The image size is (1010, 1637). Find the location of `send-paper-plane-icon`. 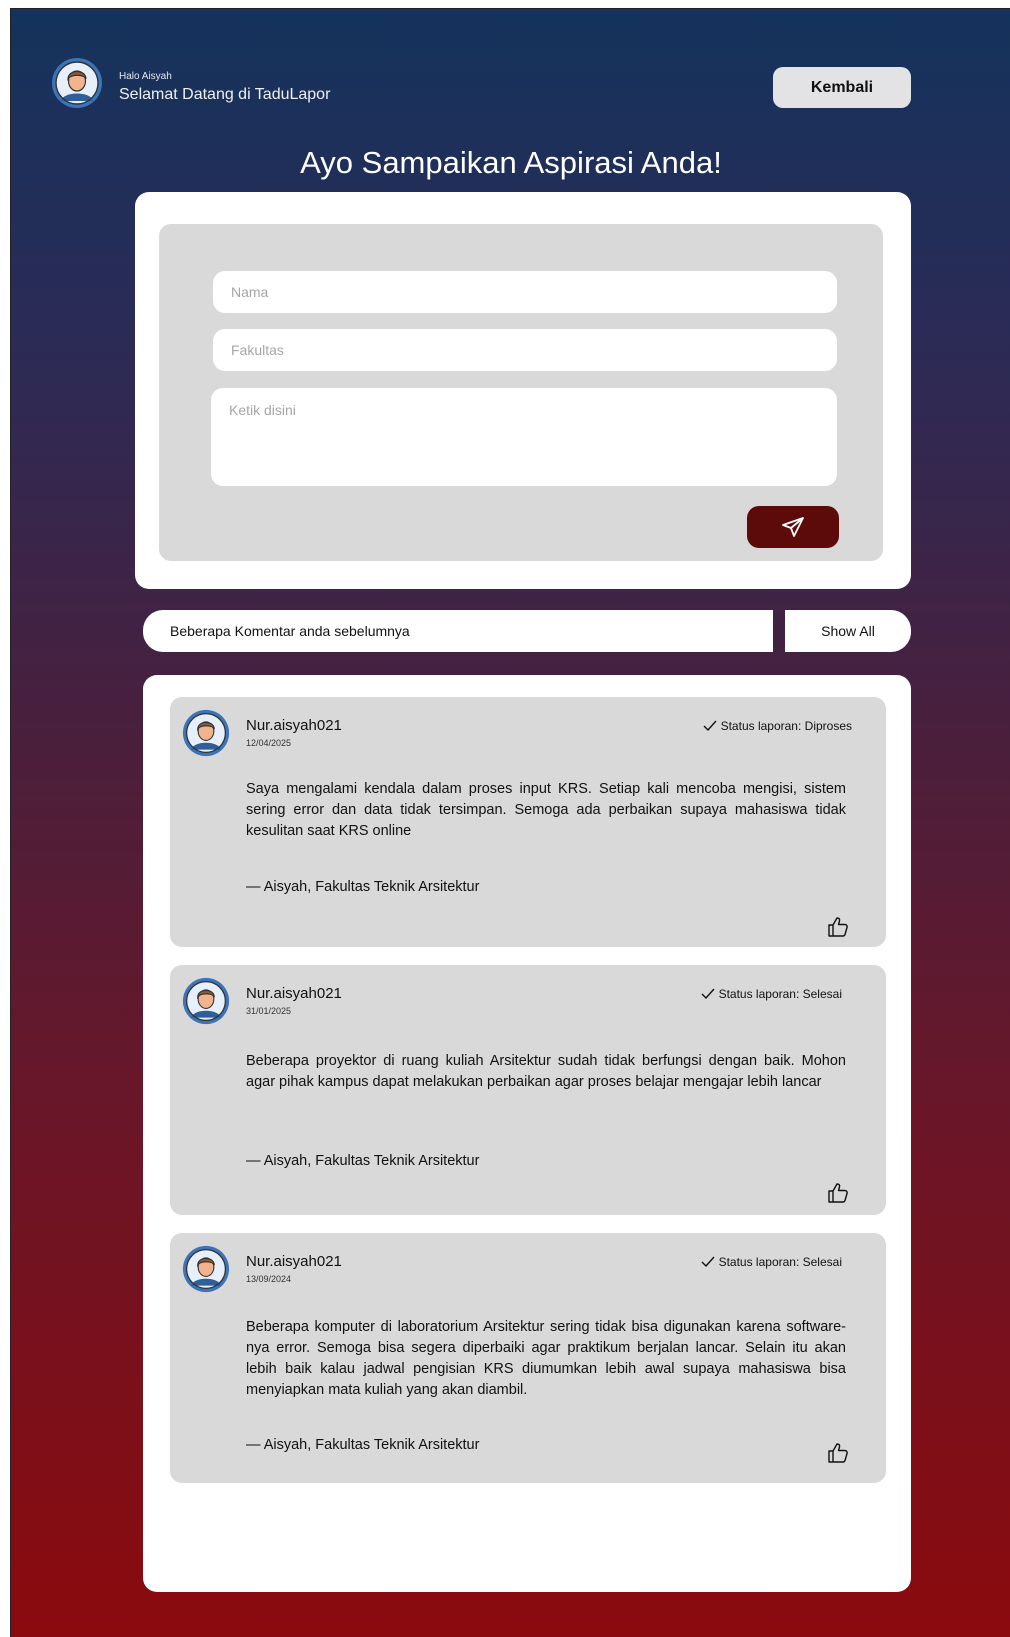

send-paper-plane-icon is located at coordinates (793, 527).